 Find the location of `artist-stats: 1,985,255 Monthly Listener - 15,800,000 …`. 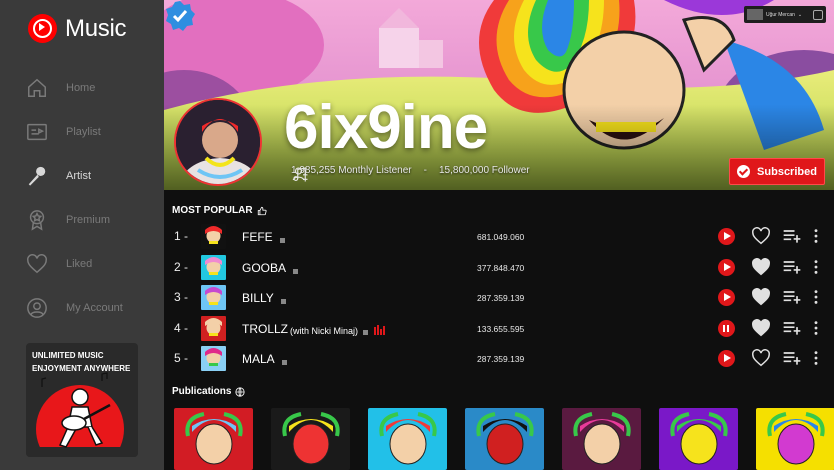

artist-stats: 1,985,255 Monthly Listener - 15,800,000 … is located at coordinates (410, 173).